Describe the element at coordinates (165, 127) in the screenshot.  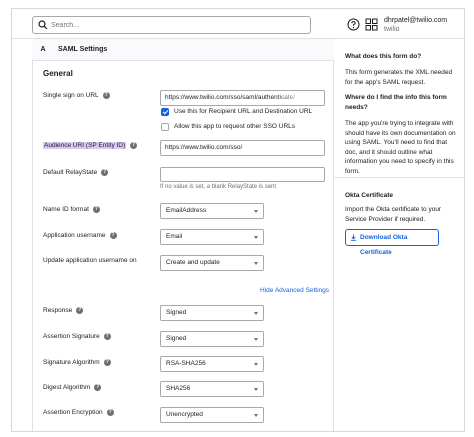
I see `other-sso-checkbox` at that location.